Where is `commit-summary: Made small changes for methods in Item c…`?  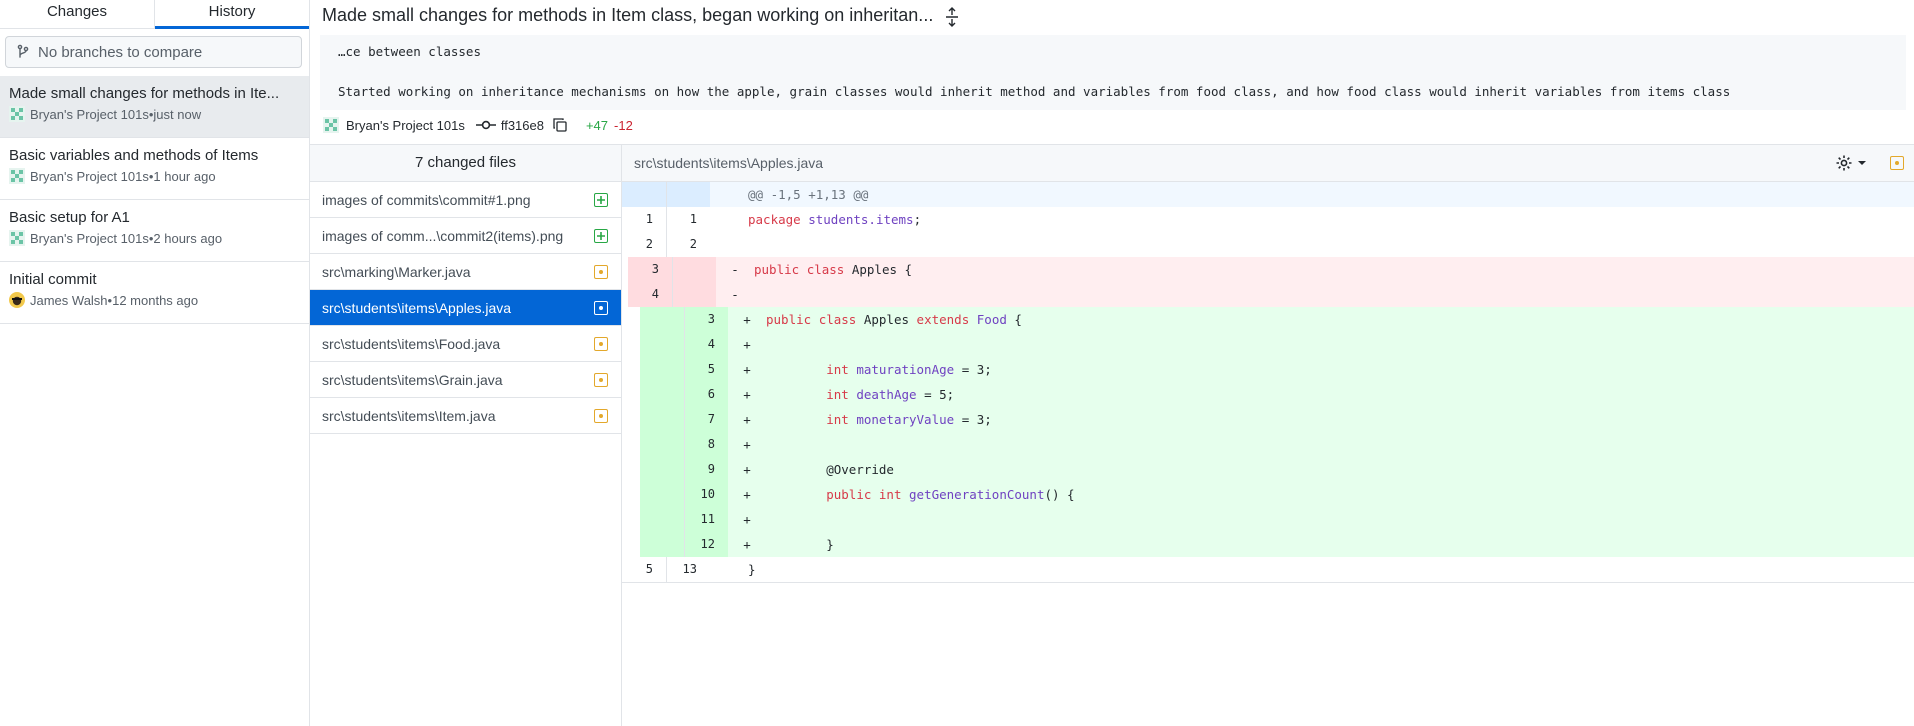
commit-summary: Made small changes for methods in Item c… is located at coordinates (628, 15).